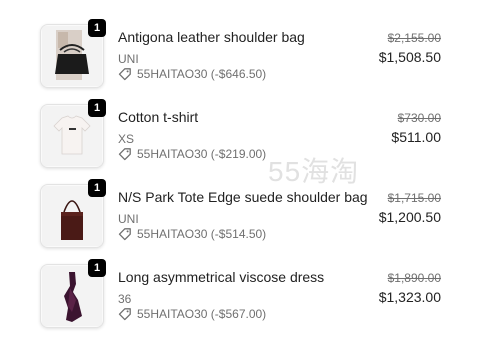 The height and width of the screenshot is (340, 494). Describe the element at coordinates (158, 117) in the screenshot. I see `product-name: Cotton t-shirt` at that location.